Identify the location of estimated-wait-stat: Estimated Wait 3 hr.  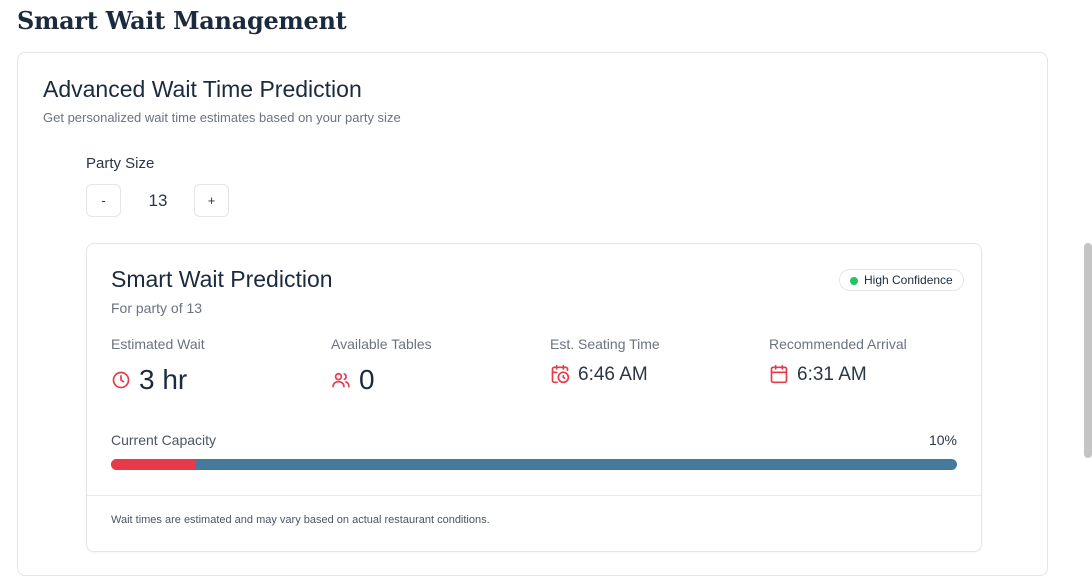
(158, 365).